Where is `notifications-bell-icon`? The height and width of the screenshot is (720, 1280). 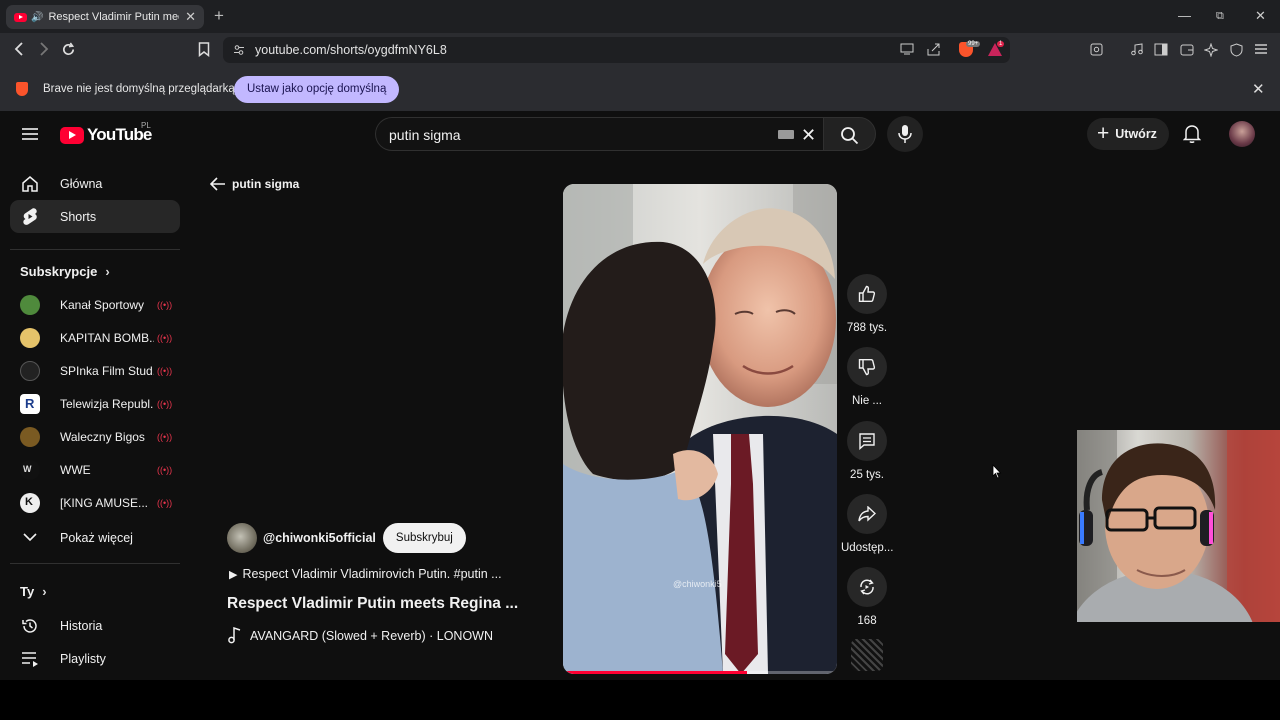
notifications-bell-icon is located at coordinates (1192, 134).